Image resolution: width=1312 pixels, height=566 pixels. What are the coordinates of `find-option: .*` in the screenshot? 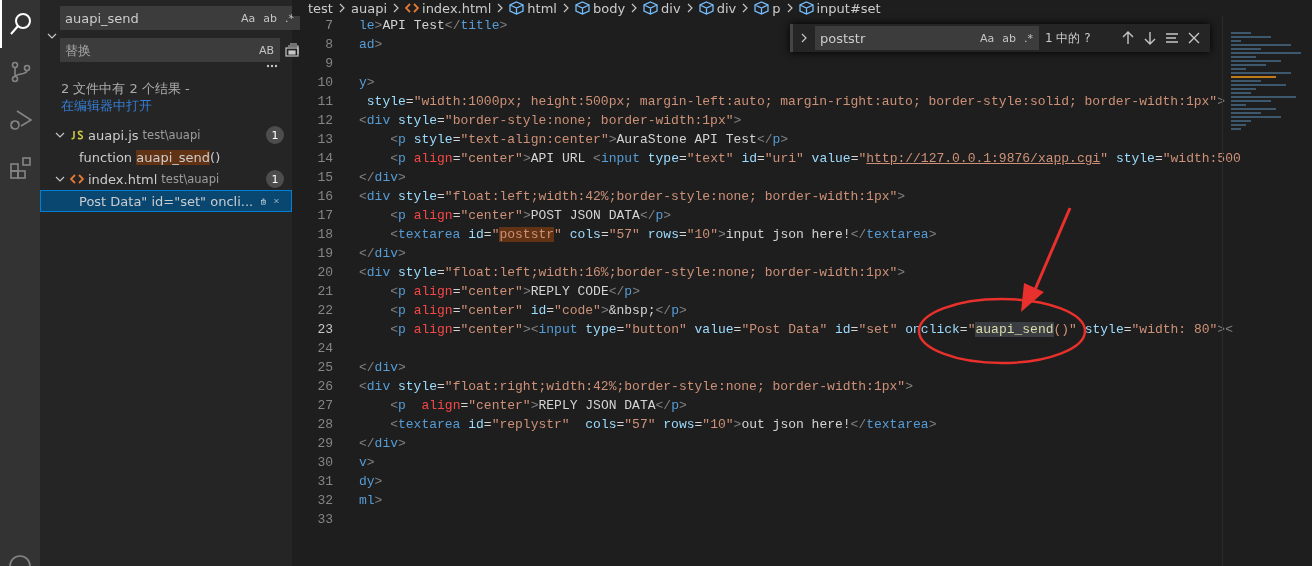 It's located at (1028, 38).